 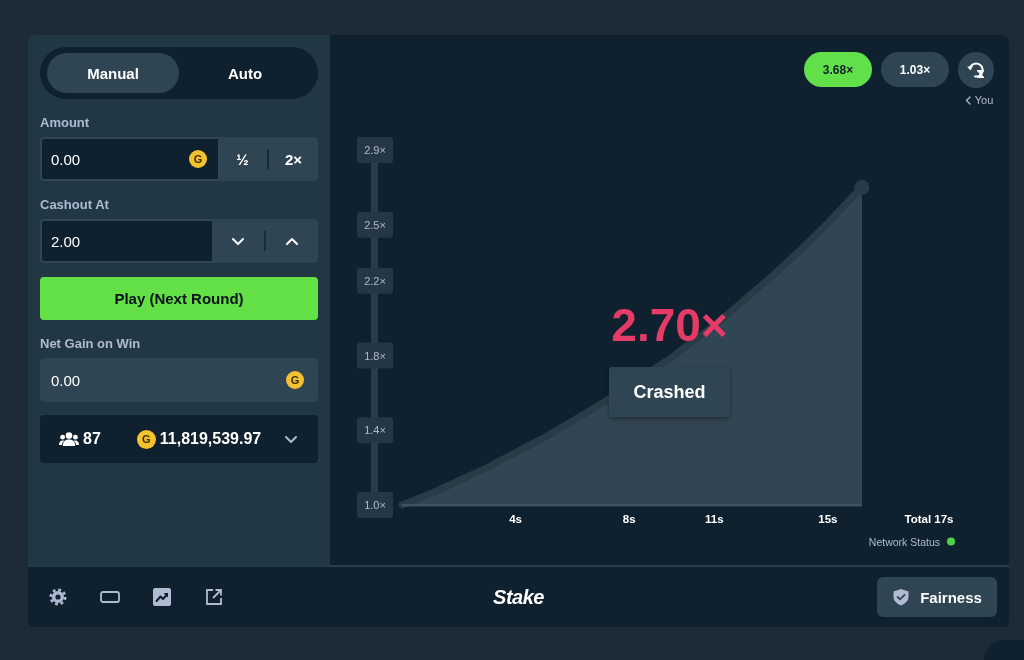 I want to click on history-icon, so click(x=976, y=70).